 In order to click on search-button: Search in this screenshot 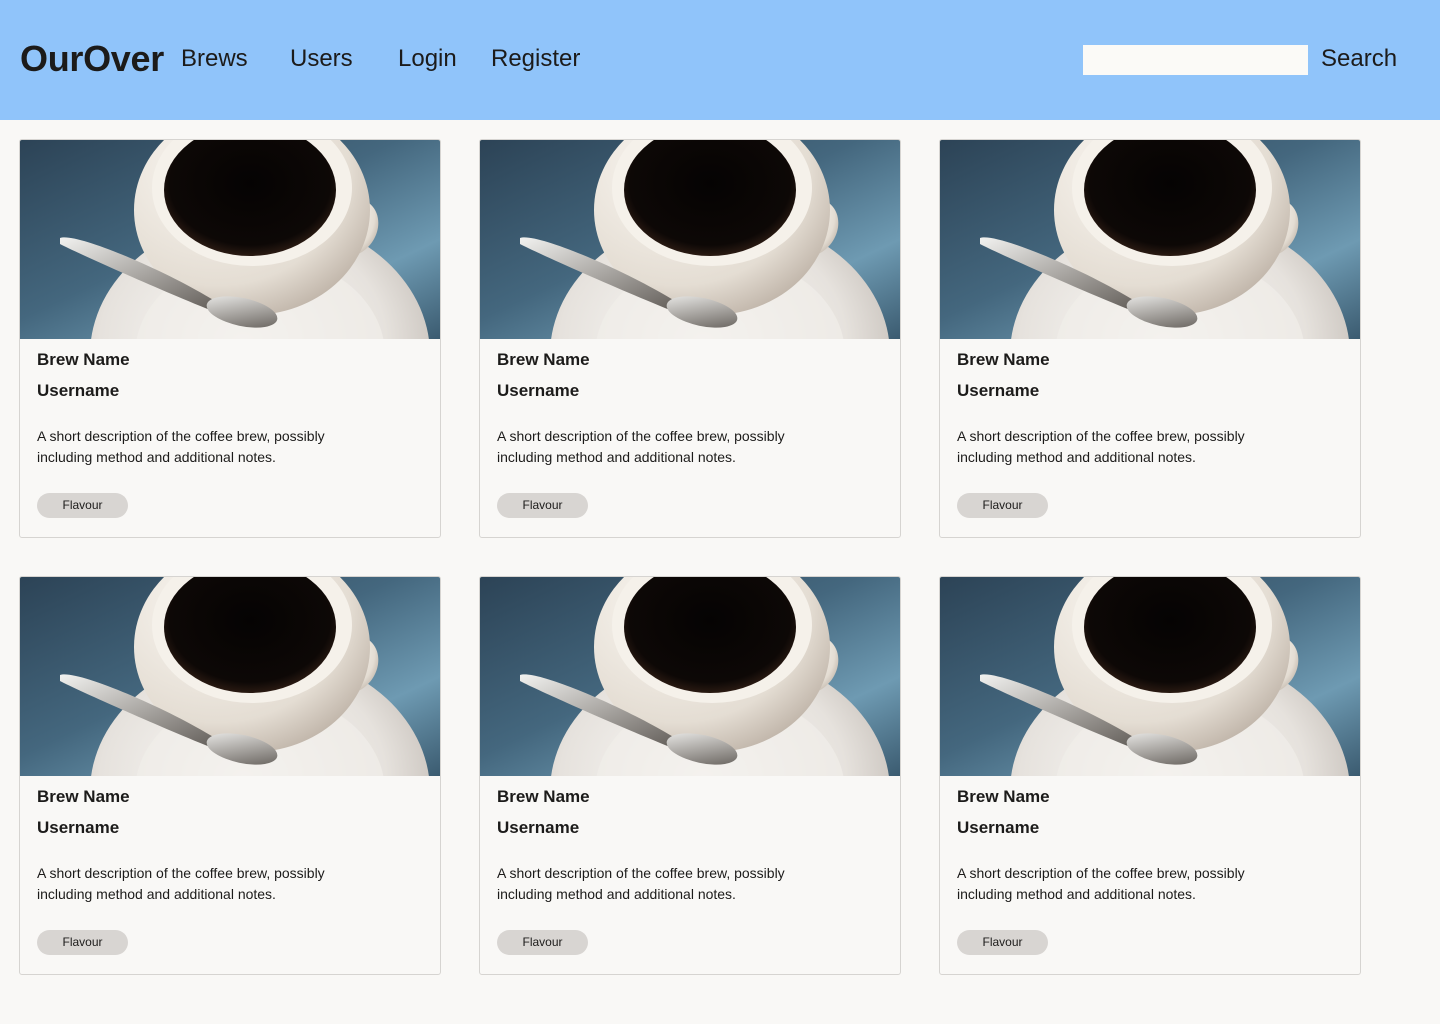, I will do `click(1359, 59)`.